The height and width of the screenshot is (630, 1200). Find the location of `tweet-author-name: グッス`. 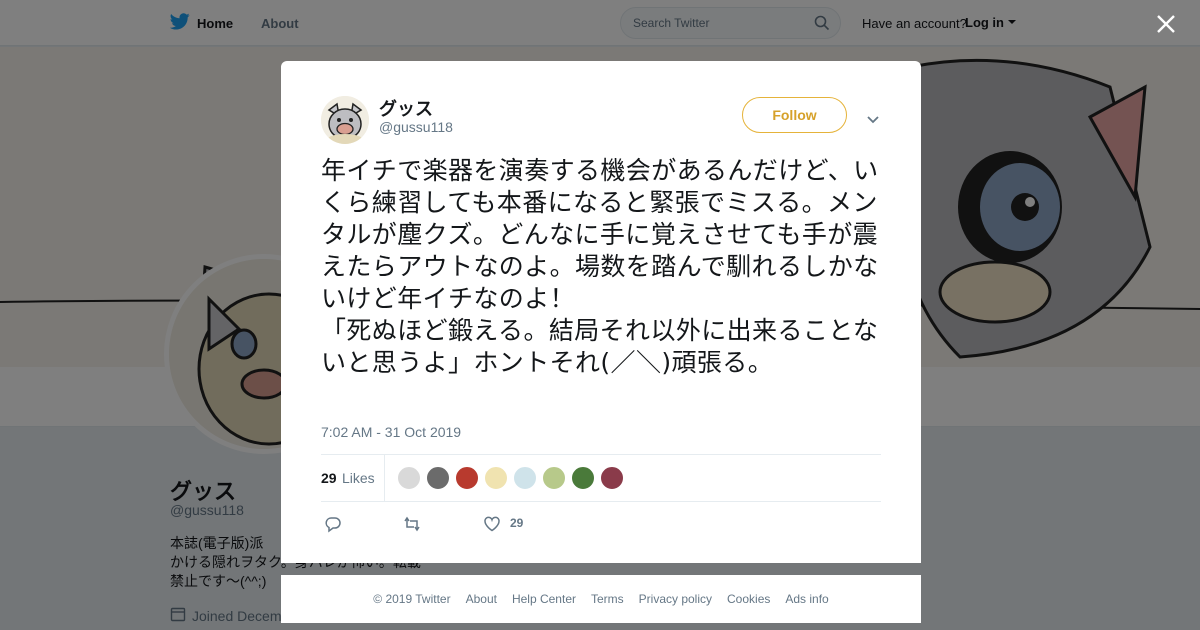

tweet-author-name: グッス is located at coordinates (406, 108).